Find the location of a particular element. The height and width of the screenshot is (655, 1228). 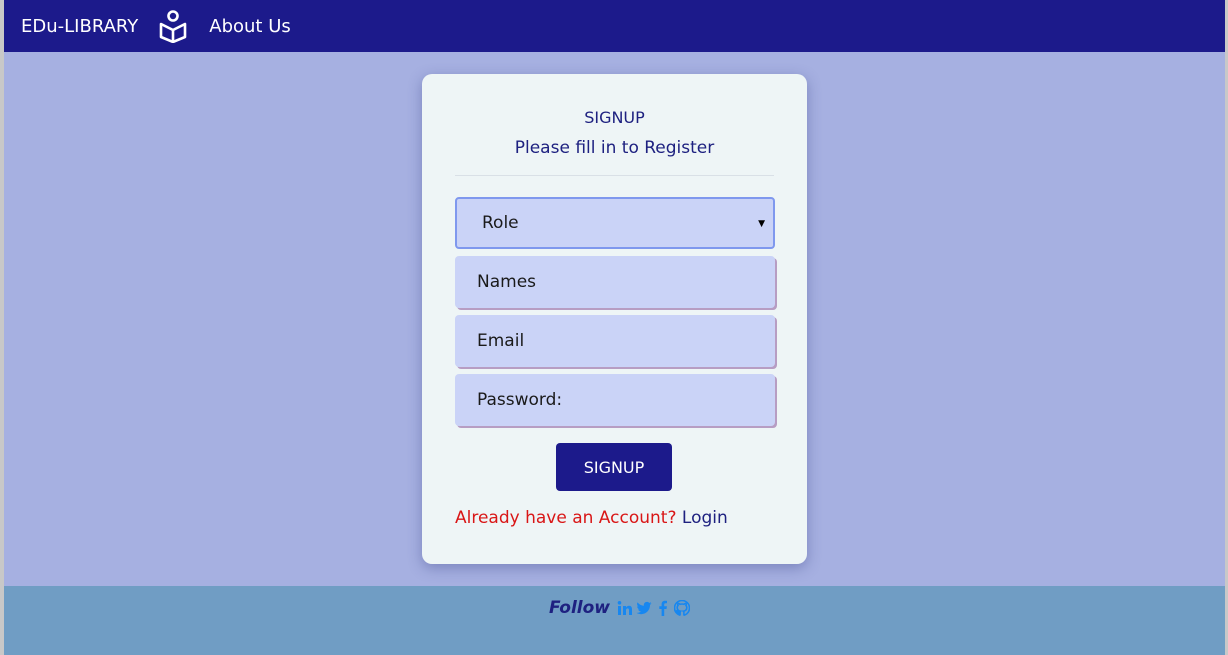

footer: Follow is located at coordinates (614, 620).